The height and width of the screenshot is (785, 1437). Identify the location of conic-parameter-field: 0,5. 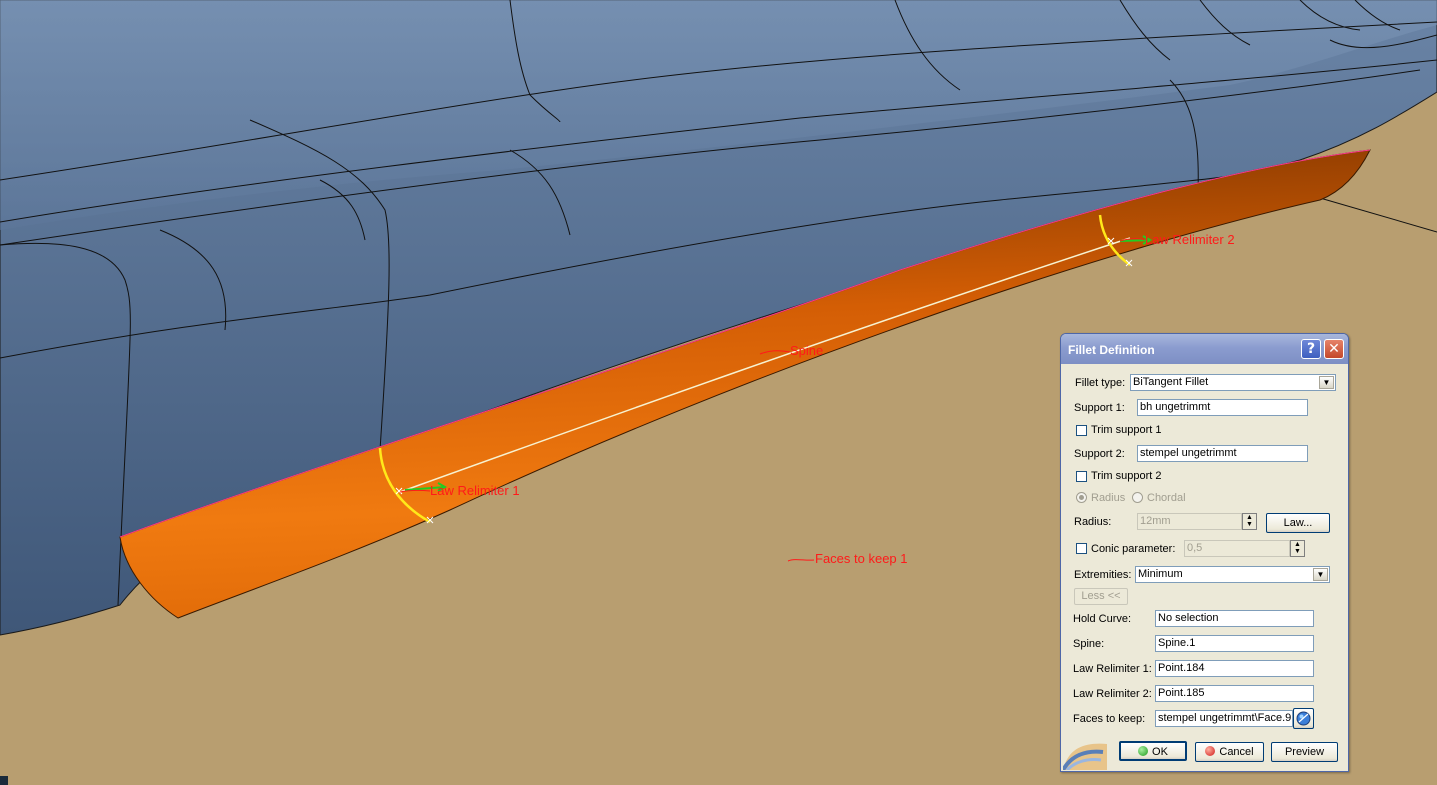
(1237, 548).